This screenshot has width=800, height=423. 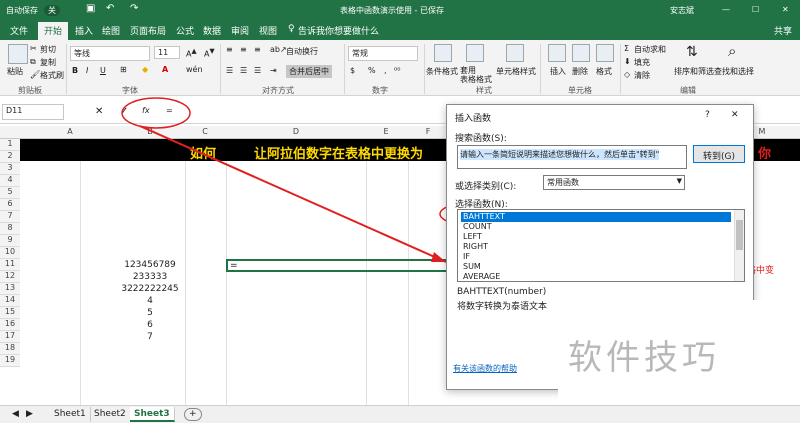 I want to click on annotation-arrow-fx, so click(x=293, y=194).